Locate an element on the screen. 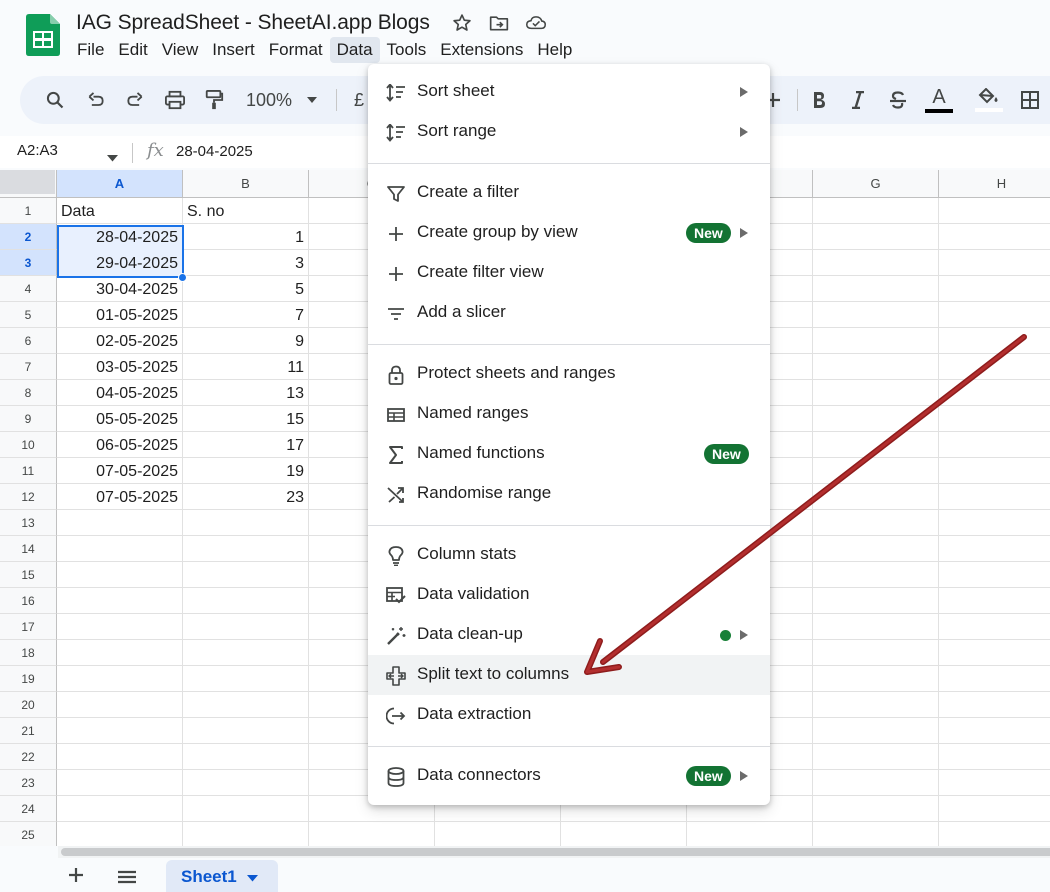 Image resolution: width=1050 pixels, height=892 pixels. menu-item-data-clean-up: Data clean-up is located at coordinates (569, 635).